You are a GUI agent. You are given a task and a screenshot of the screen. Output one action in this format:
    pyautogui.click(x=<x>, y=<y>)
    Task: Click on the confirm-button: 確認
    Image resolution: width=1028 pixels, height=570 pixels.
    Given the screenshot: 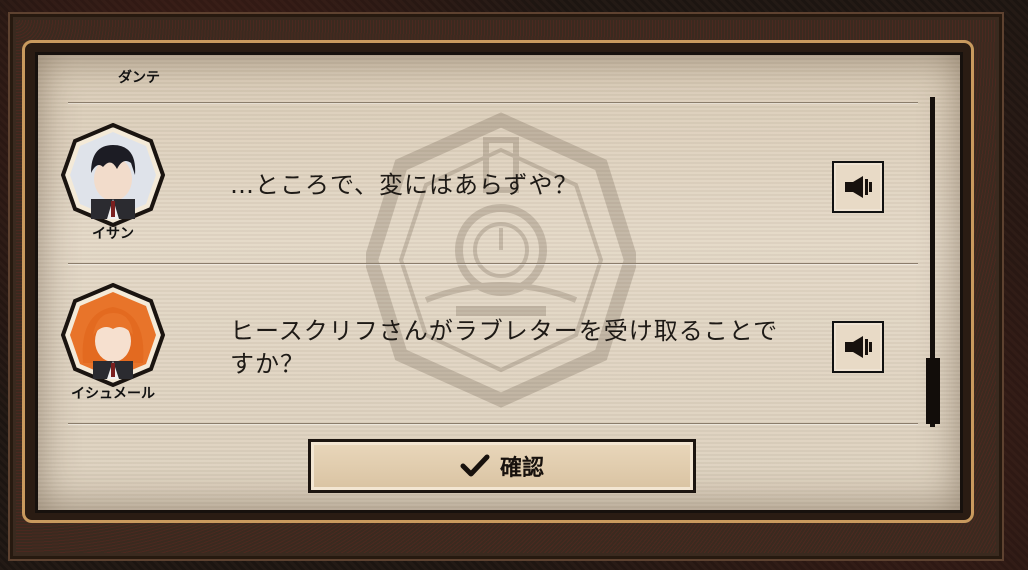 What is the action you would take?
    pyautogui.click(x=502, y=466)
    